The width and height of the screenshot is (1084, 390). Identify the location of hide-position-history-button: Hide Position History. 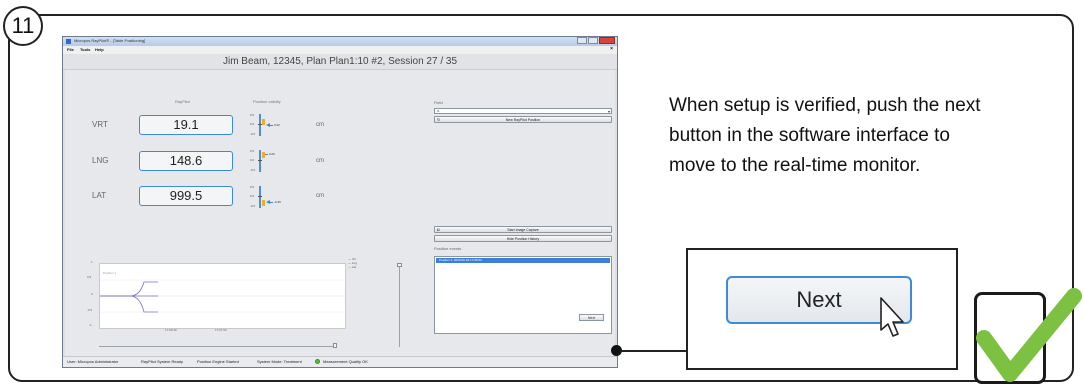
(523, 238).